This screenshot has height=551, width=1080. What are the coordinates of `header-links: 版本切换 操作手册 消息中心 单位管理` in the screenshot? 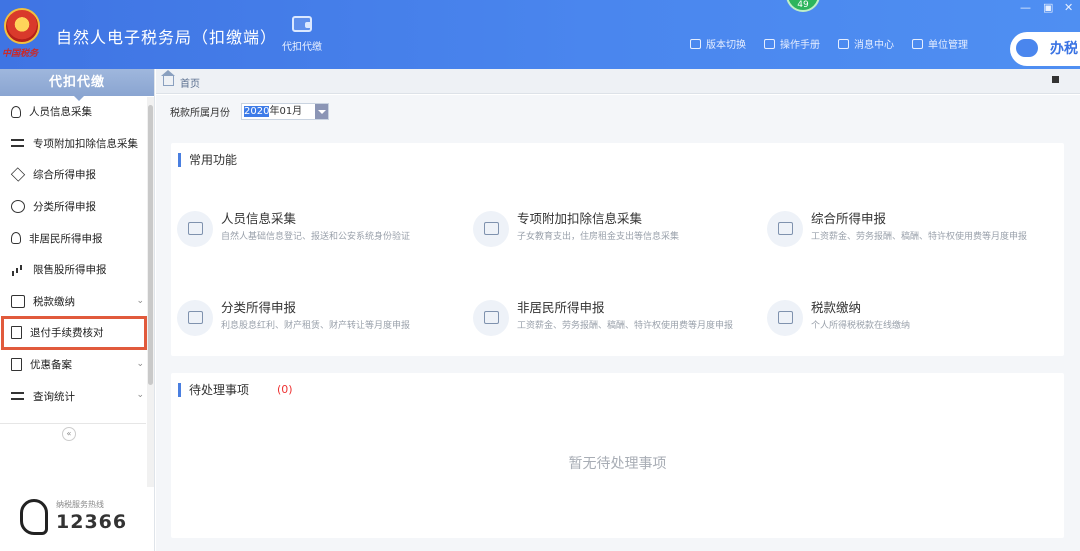 It's located at (829, 43).